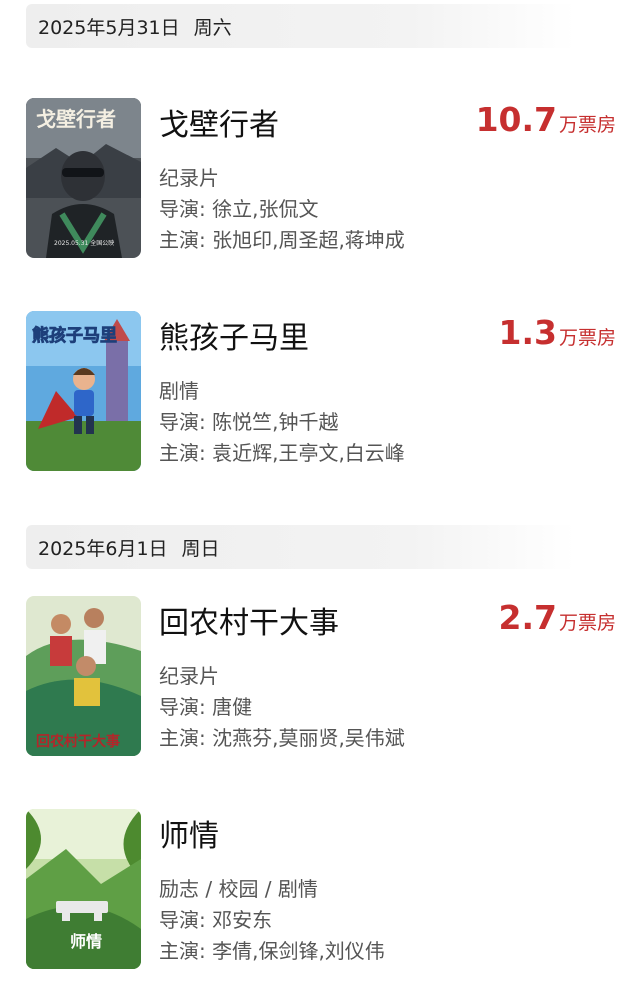  Describe the element at coordinates (239, 209) in the screenshot. I see `movie-director: 导演: 徐立,张侃文` at that location.